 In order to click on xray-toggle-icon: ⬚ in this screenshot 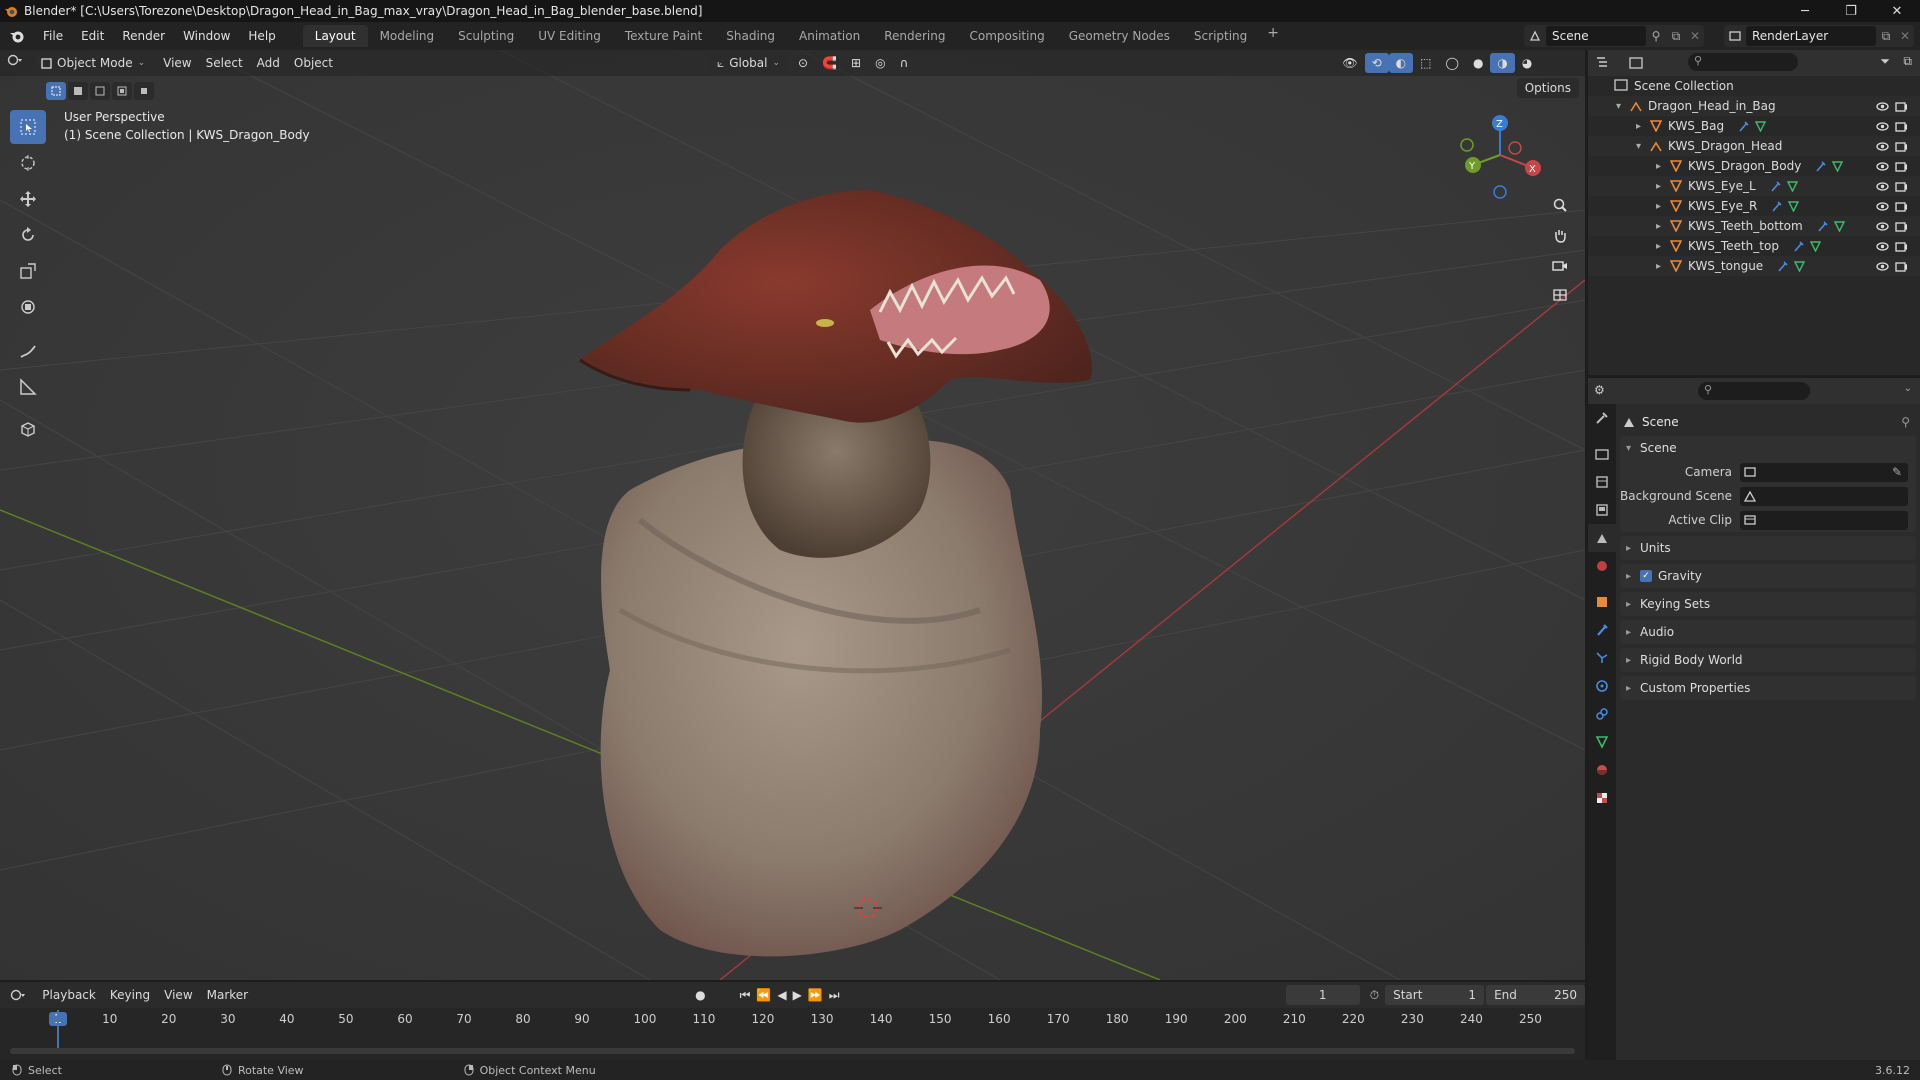, I will do `click(1425, 63)`.